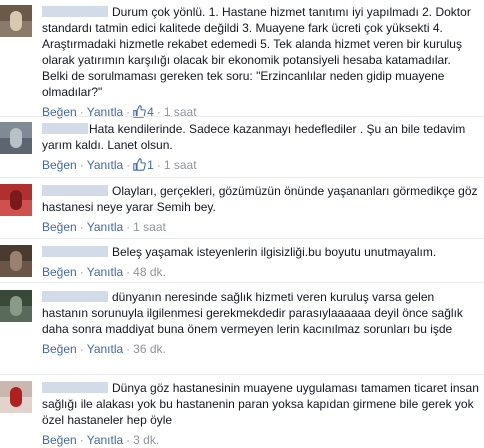 This screenshot has width=484, height=448. I want to click on comment-timestamp: 36 dk., so click(149, 349).